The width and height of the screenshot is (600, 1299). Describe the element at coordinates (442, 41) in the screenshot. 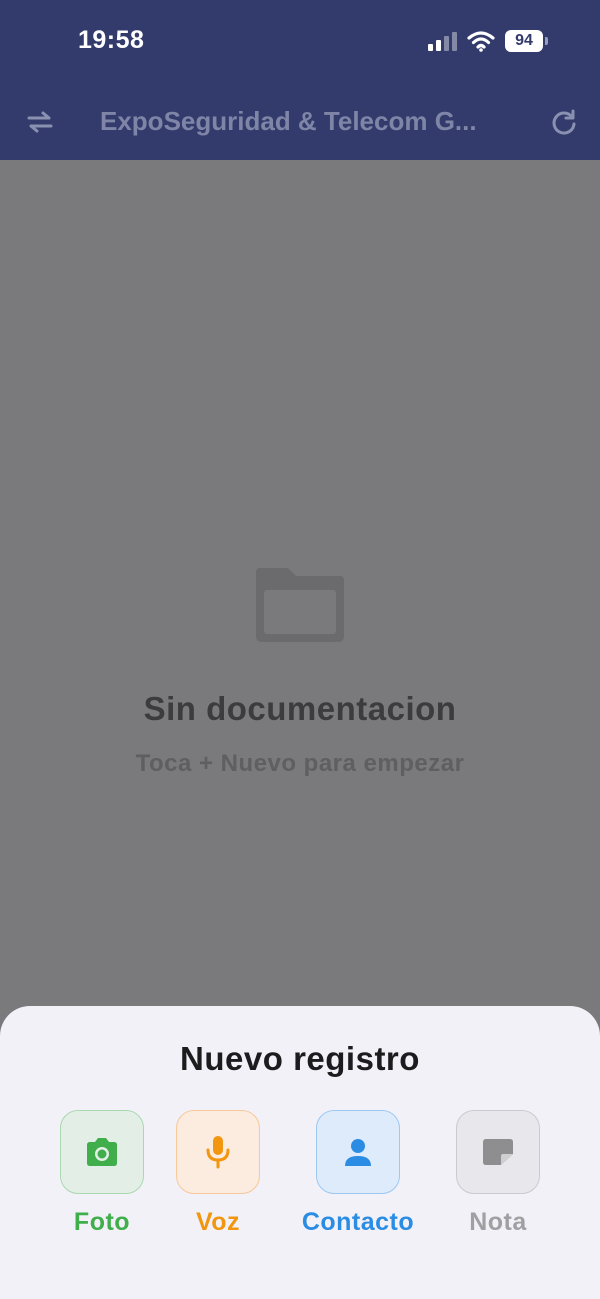

I see `cellular-signal-icon` at that location.